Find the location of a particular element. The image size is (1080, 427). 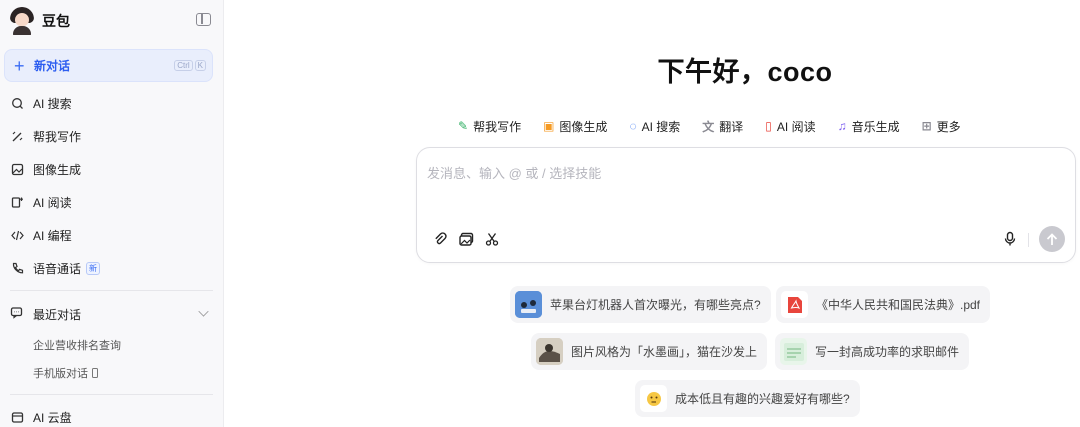

skill-ai-reading: ▯ AI 阅读 is located at coordinates (790, 126).